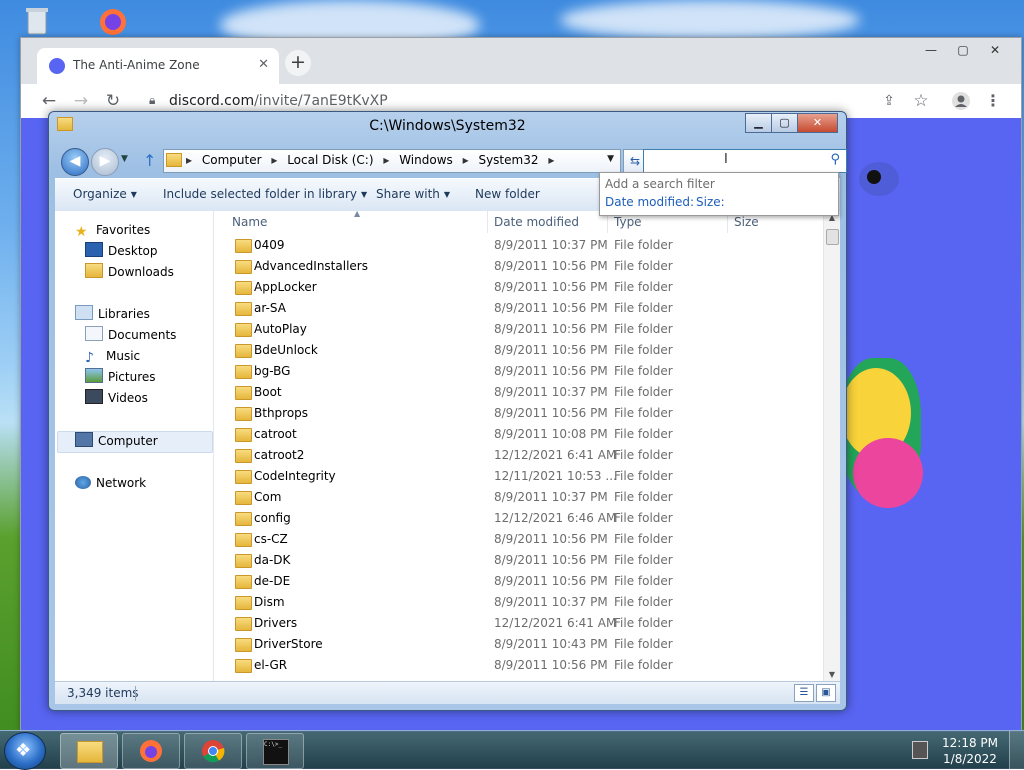 This screenshot has width=1024, height=770. What do you see at coordinates (75, 162) in the screenshot?
I see `back-icon: ◀` at bounding box center [75, 162].